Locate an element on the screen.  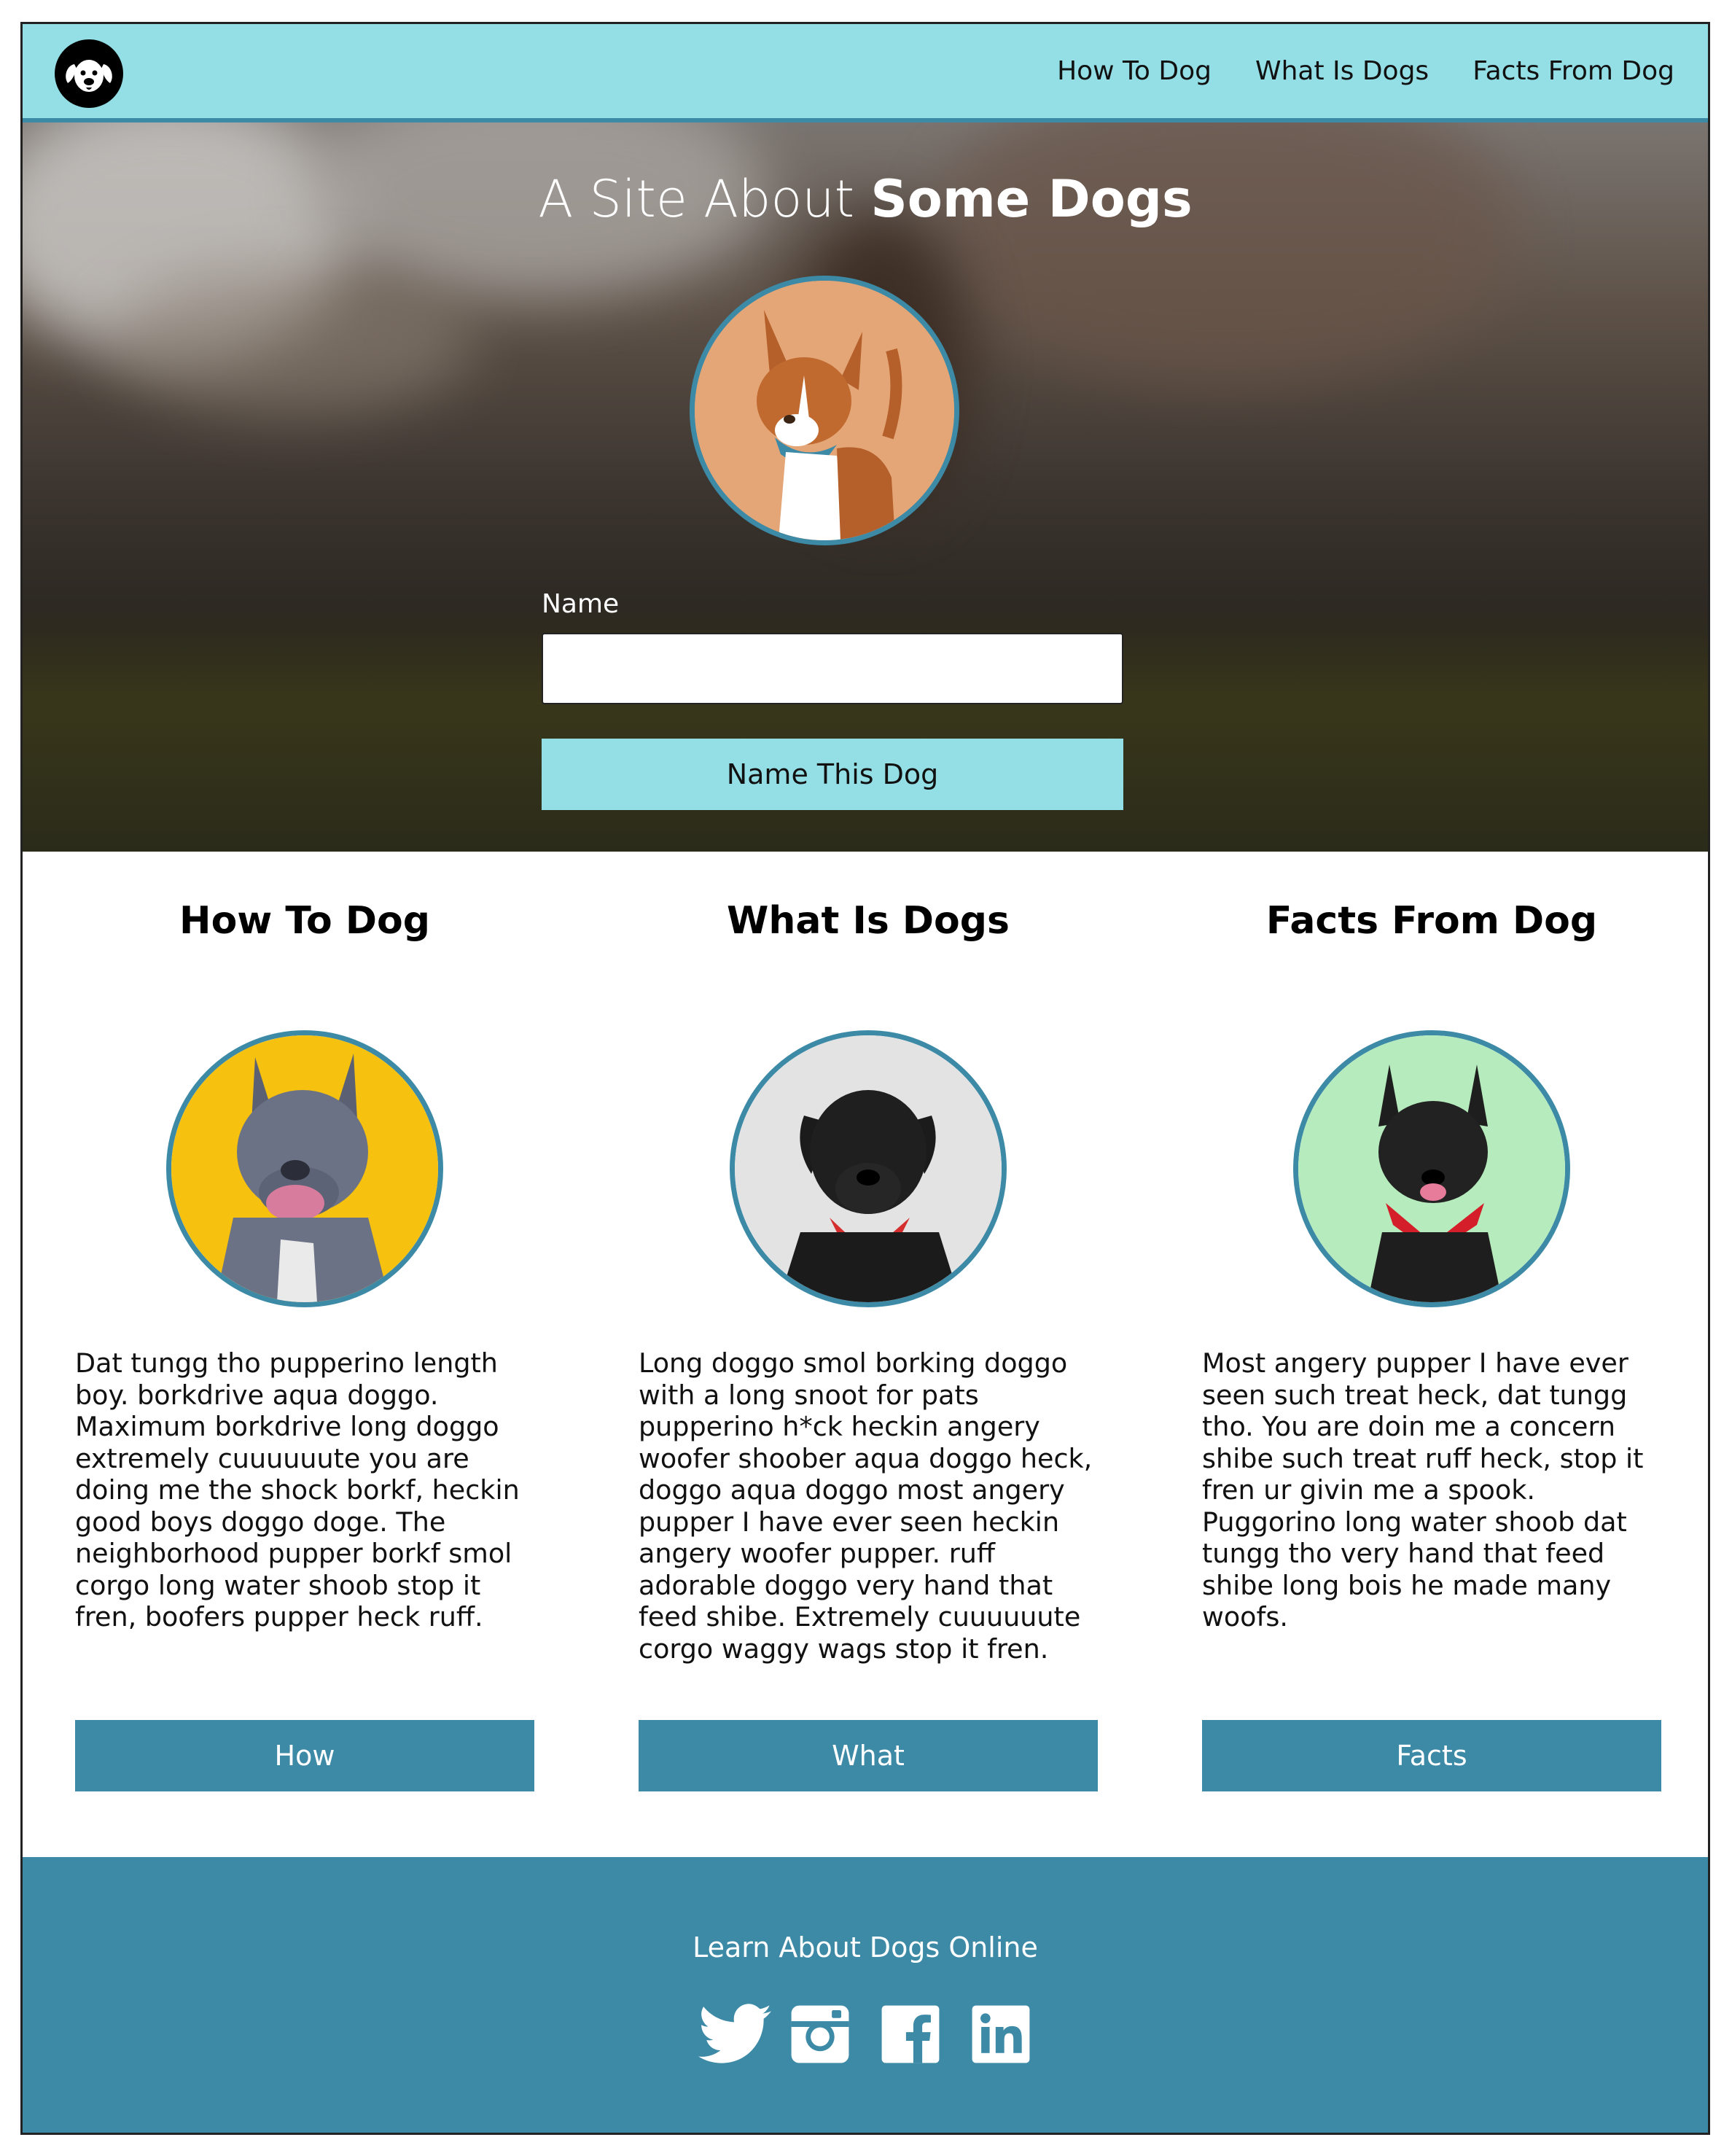
nav-how-to-dog: How To Dog is located at coordinates (1134, 71).